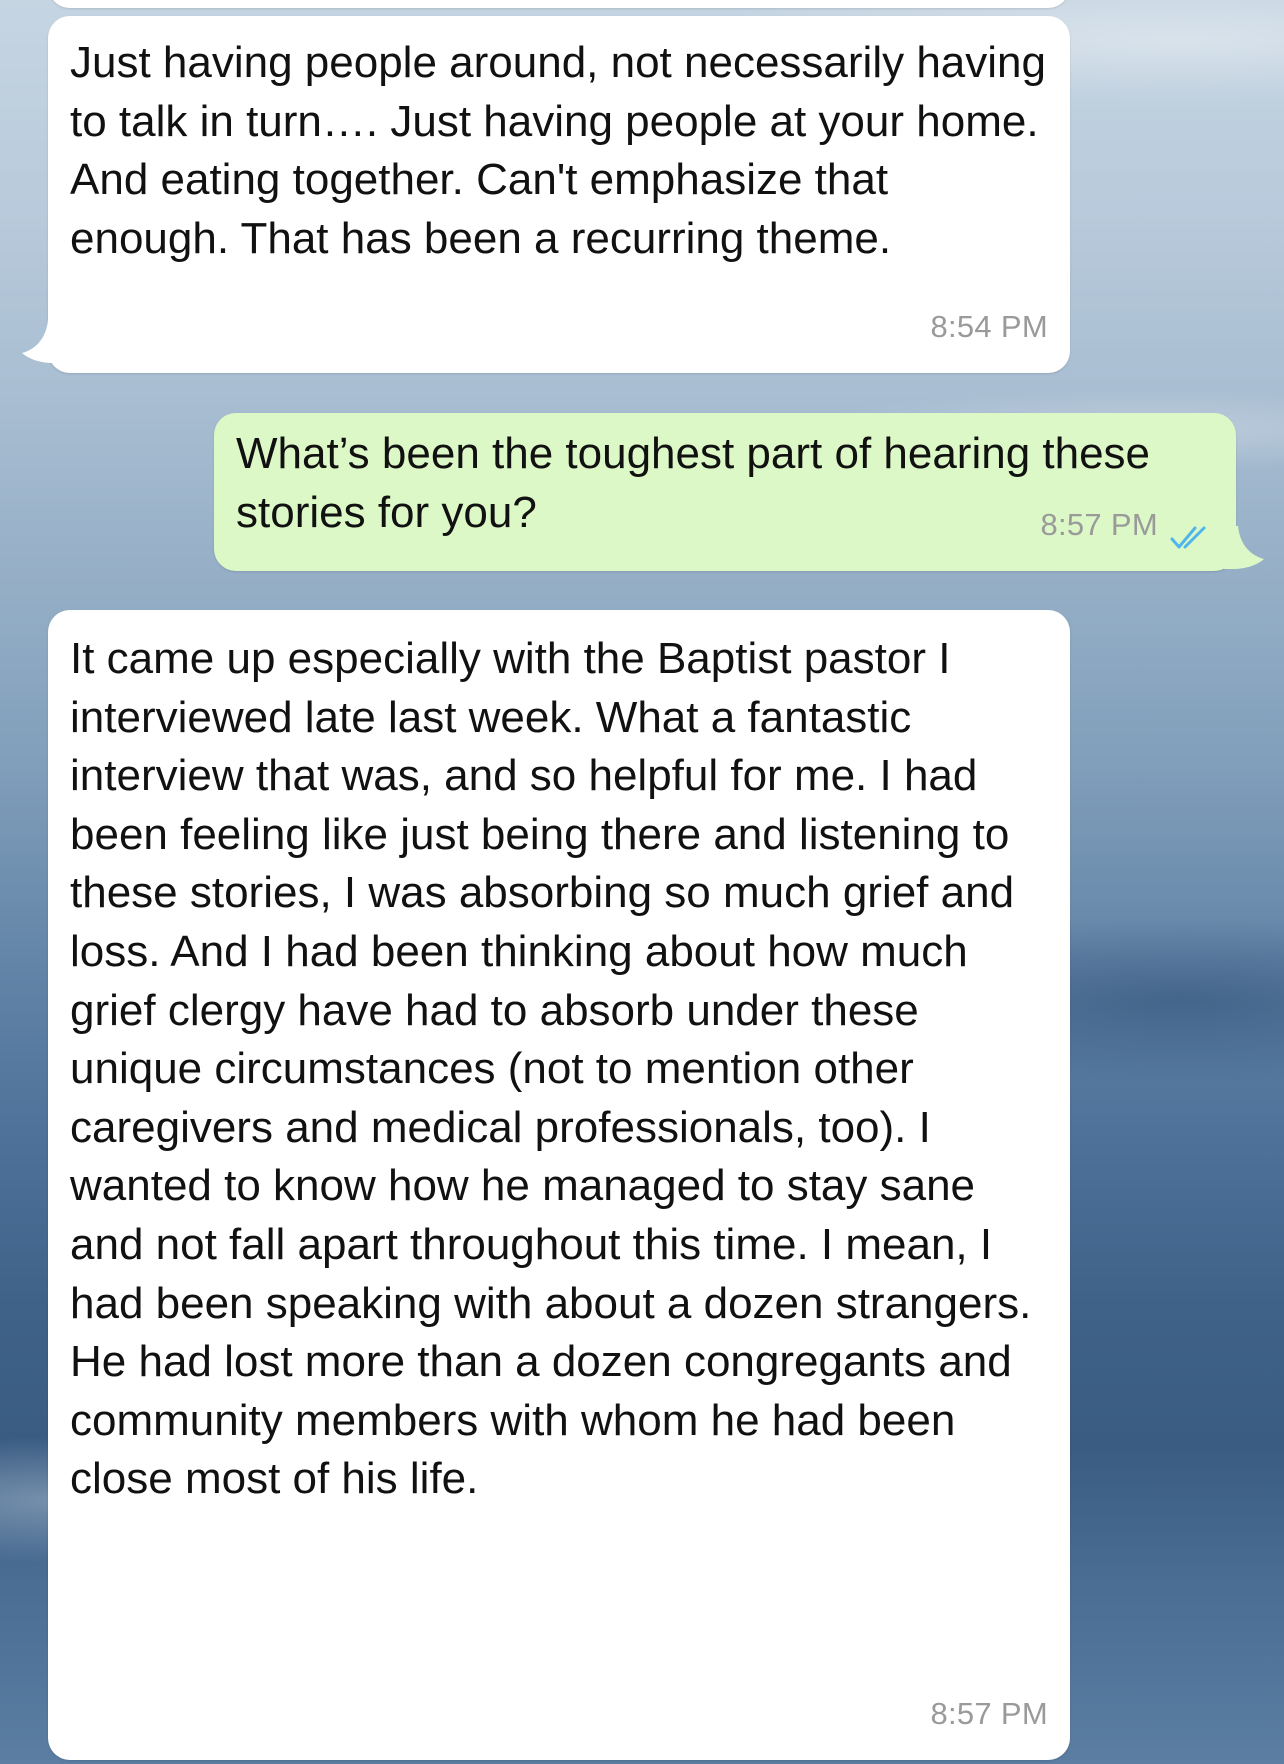  What do you see at coordinates (989, 327) in the screenshot?
I see `message-timestamp: 8:54 PM` at bounding box center [989, 327].